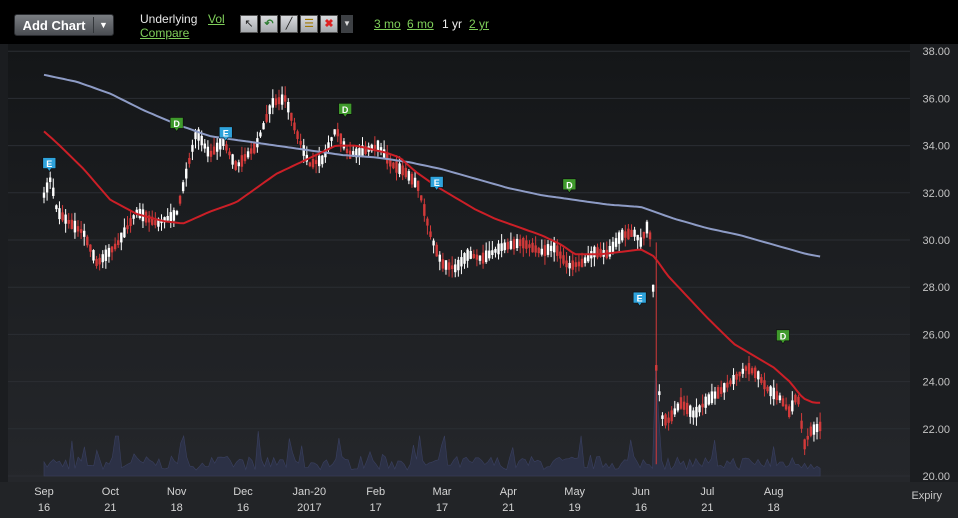  What do you see at coordinates (309, 24) in the screenshot?
I see `indicator-icon: ☰` at bounding box center [309, 24].